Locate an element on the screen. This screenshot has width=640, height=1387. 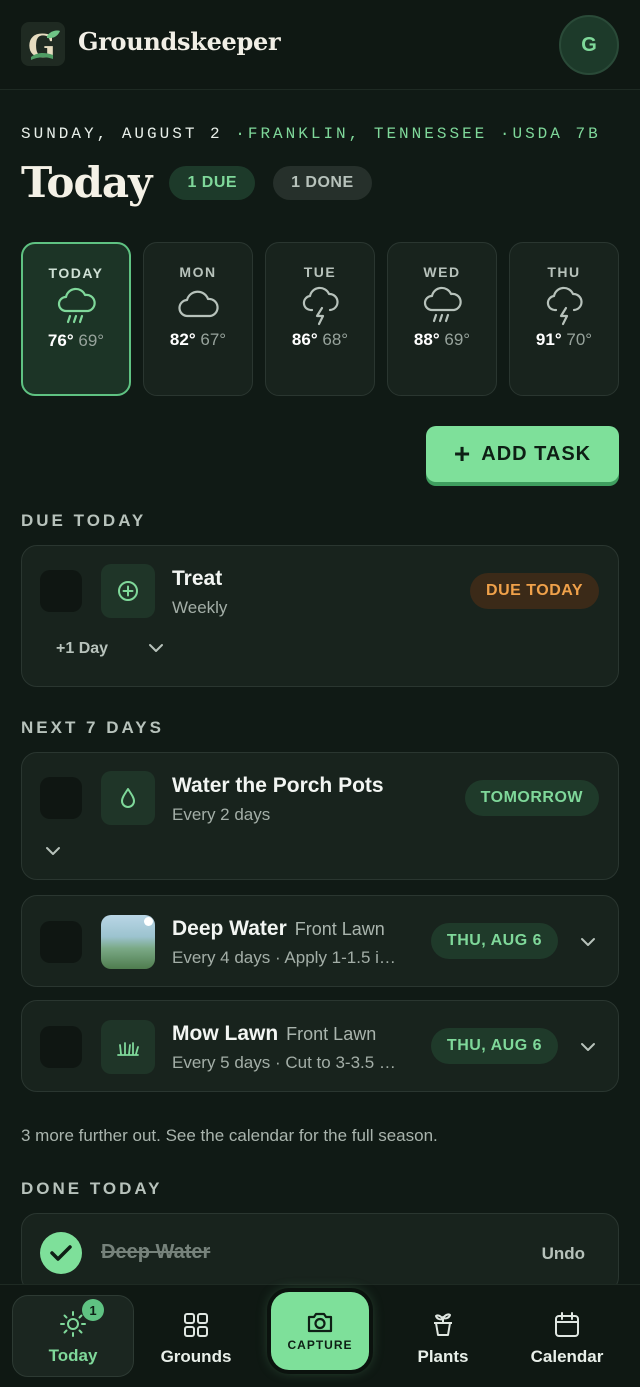
usda-zone: ·USDA 7B is located at coordinates (550, 134).